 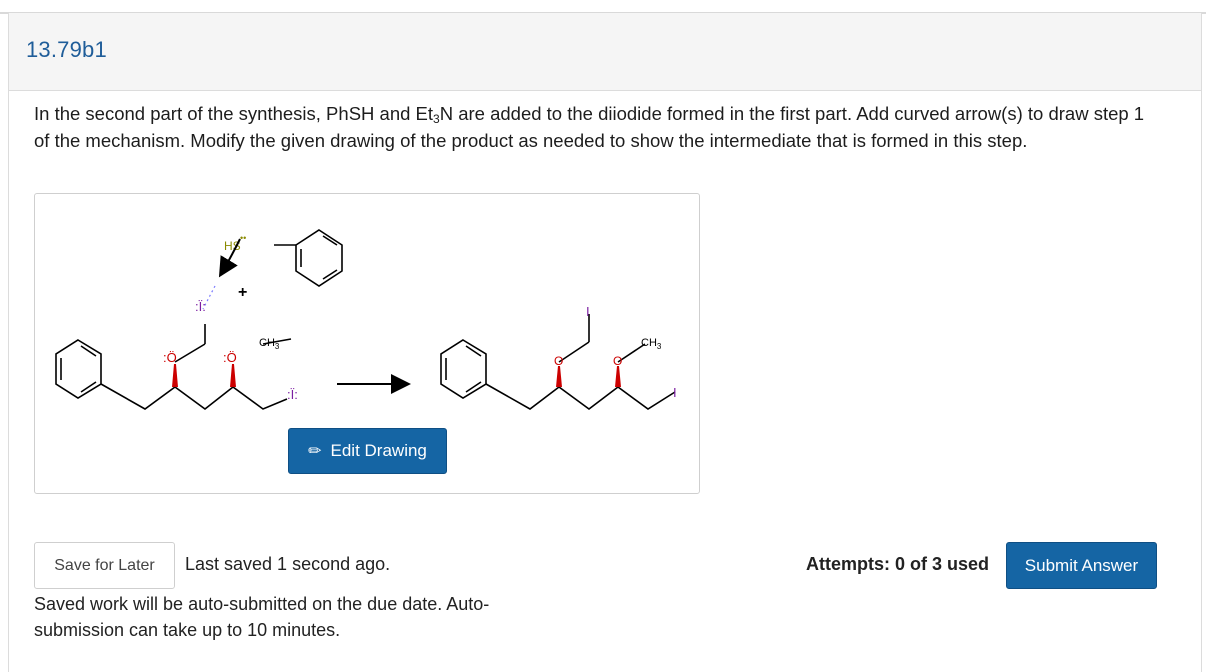 I want to click on reactant-benzene-ring, so click(x=78, y=369).